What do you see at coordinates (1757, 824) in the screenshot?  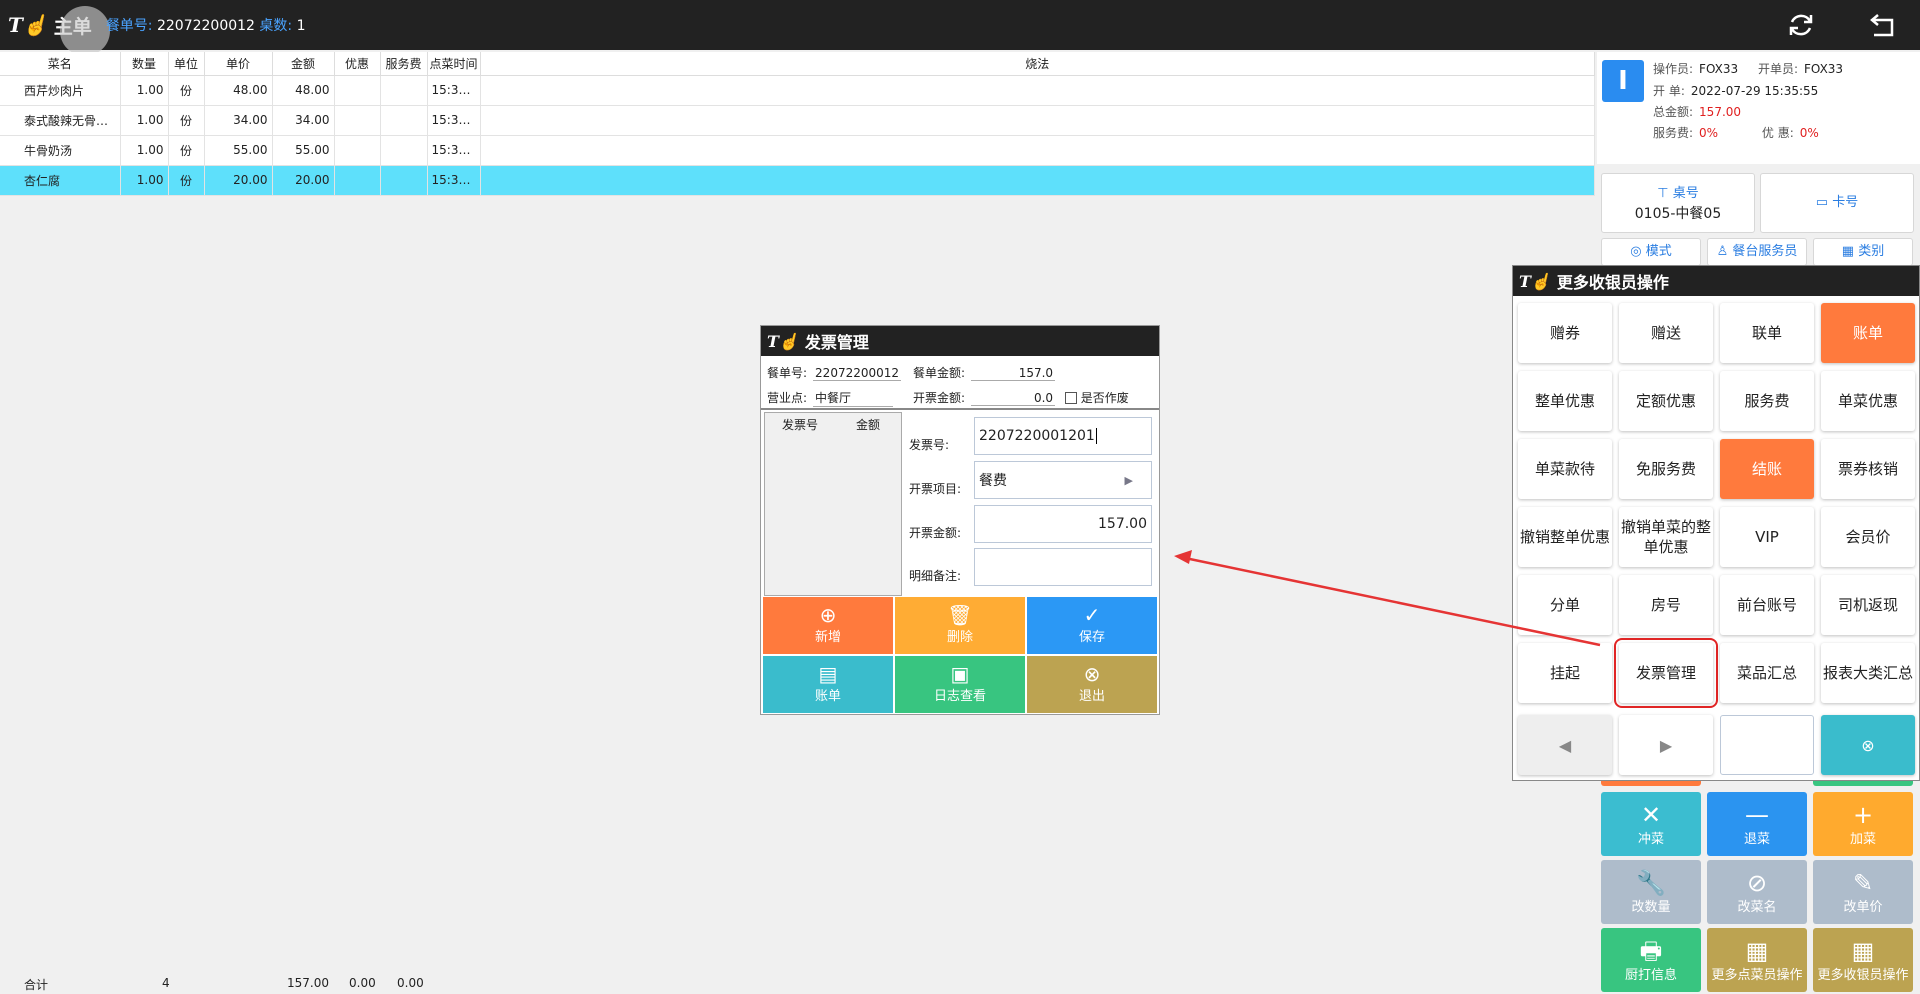 I see `return-dish-button: — 退菜` at bounding box center [1757, 824].